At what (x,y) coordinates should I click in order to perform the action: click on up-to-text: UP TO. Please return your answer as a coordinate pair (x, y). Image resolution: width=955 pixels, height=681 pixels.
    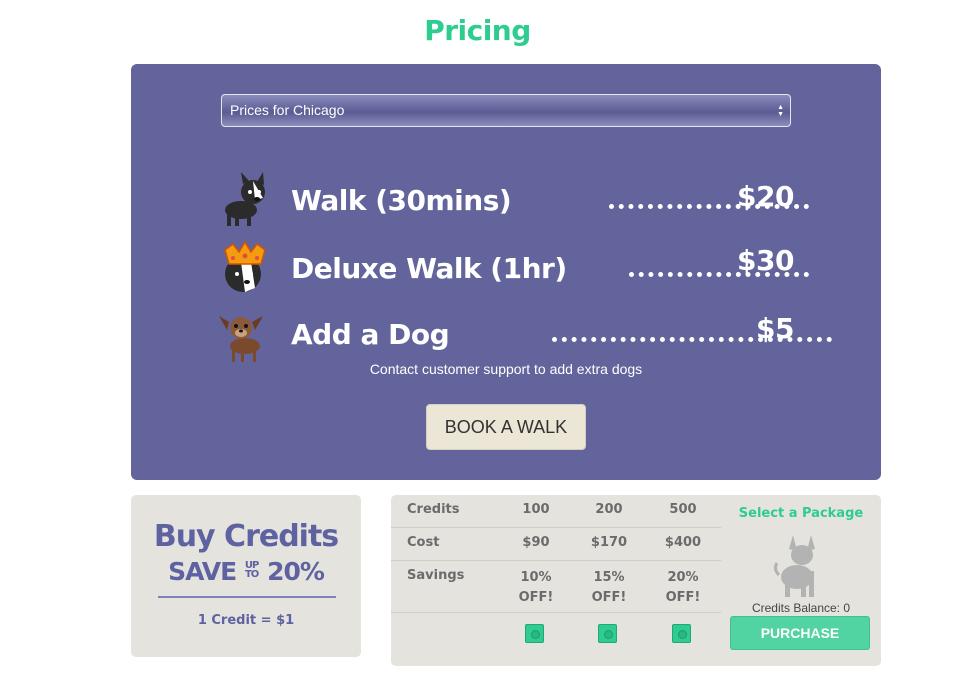
    Looking at the image, I should click on (251, 570).